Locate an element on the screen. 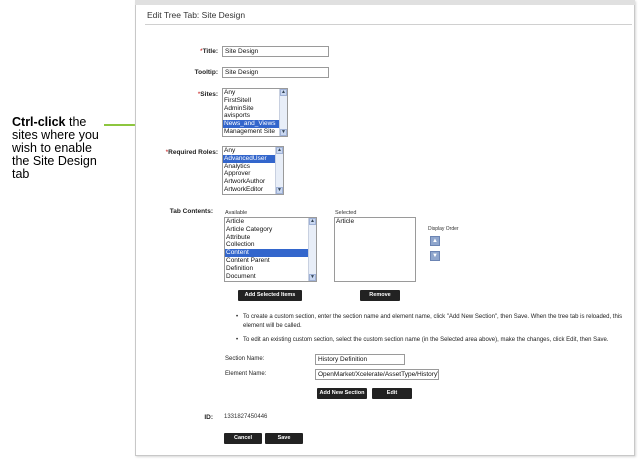 The width and height of the screenshot is (640, 460). available-option-selected: Content is located at coordinates (266, 253).